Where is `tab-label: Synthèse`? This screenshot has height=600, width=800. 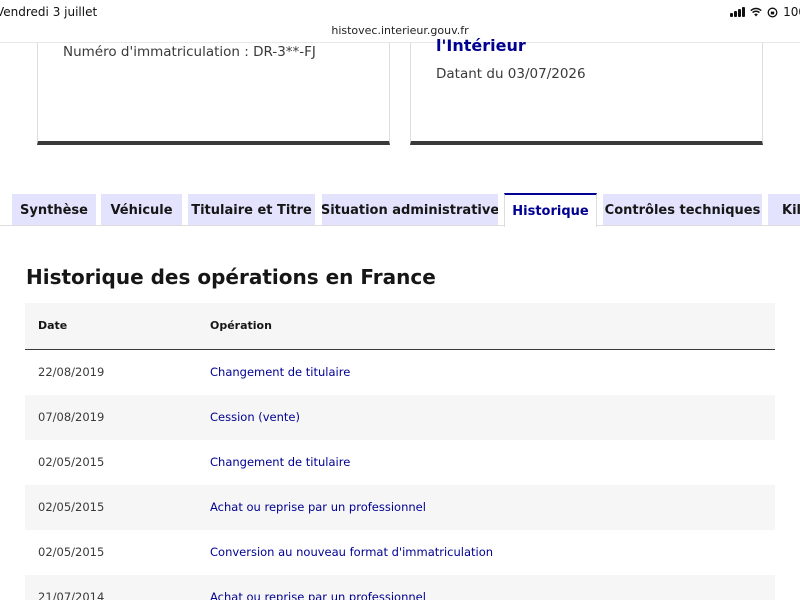 tab-label: Synthèse is located at coordinates (54, 210).